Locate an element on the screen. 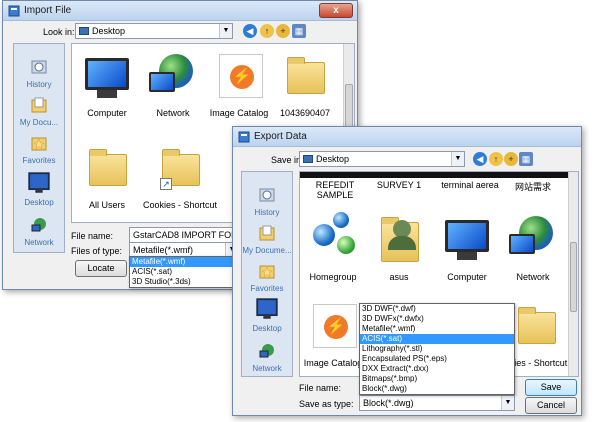 The image size is (600, 422). file-label: 网站需求 is located at coordinates (532, 187).